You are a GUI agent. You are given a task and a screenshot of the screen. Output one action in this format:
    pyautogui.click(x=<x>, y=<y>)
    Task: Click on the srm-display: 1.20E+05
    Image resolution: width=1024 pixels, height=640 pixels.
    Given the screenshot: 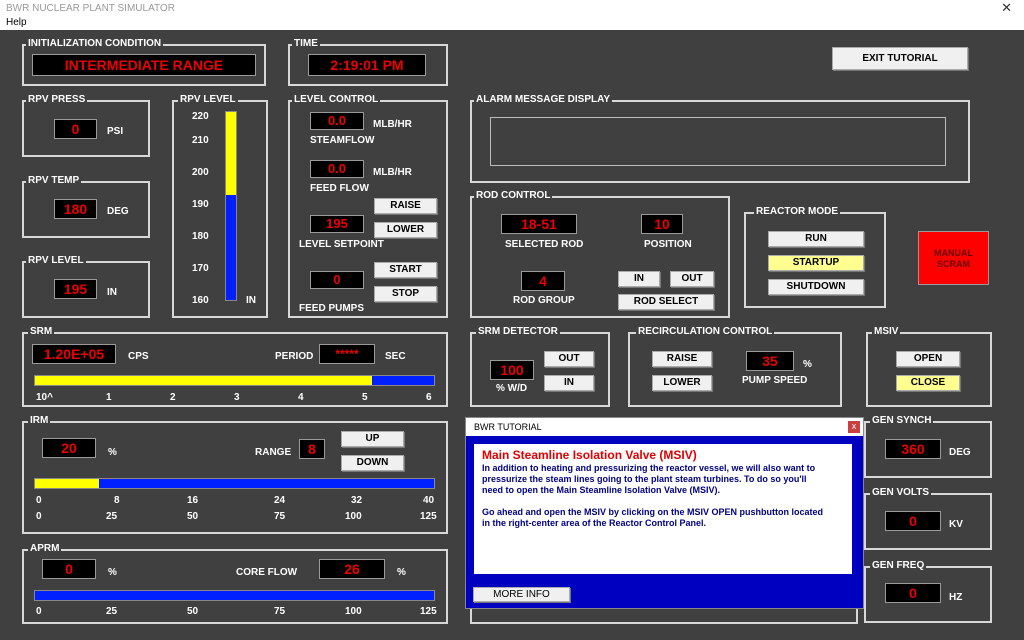 What is the action you would take?
    pyautogui.click(x=74, y=354)
    